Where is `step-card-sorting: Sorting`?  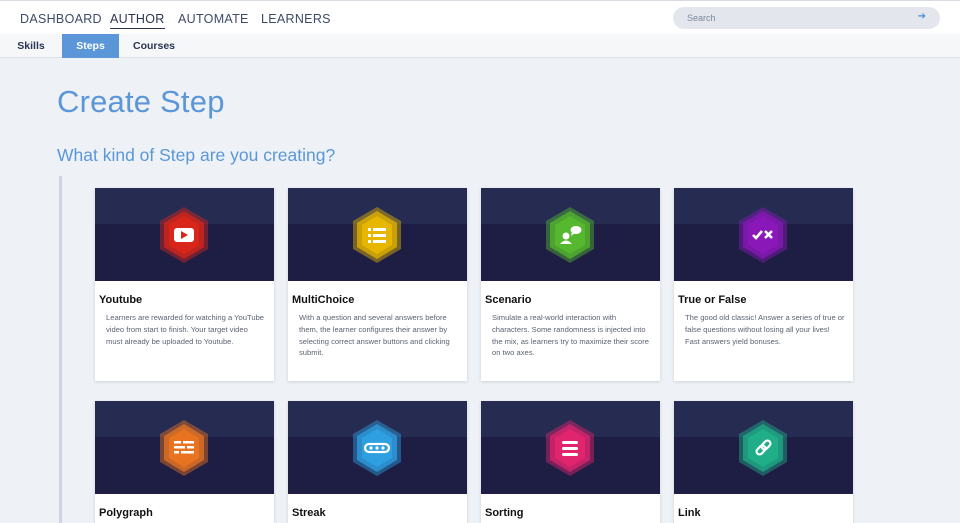
step-card-sorting: Sorting is located at coordinates (570, 462).